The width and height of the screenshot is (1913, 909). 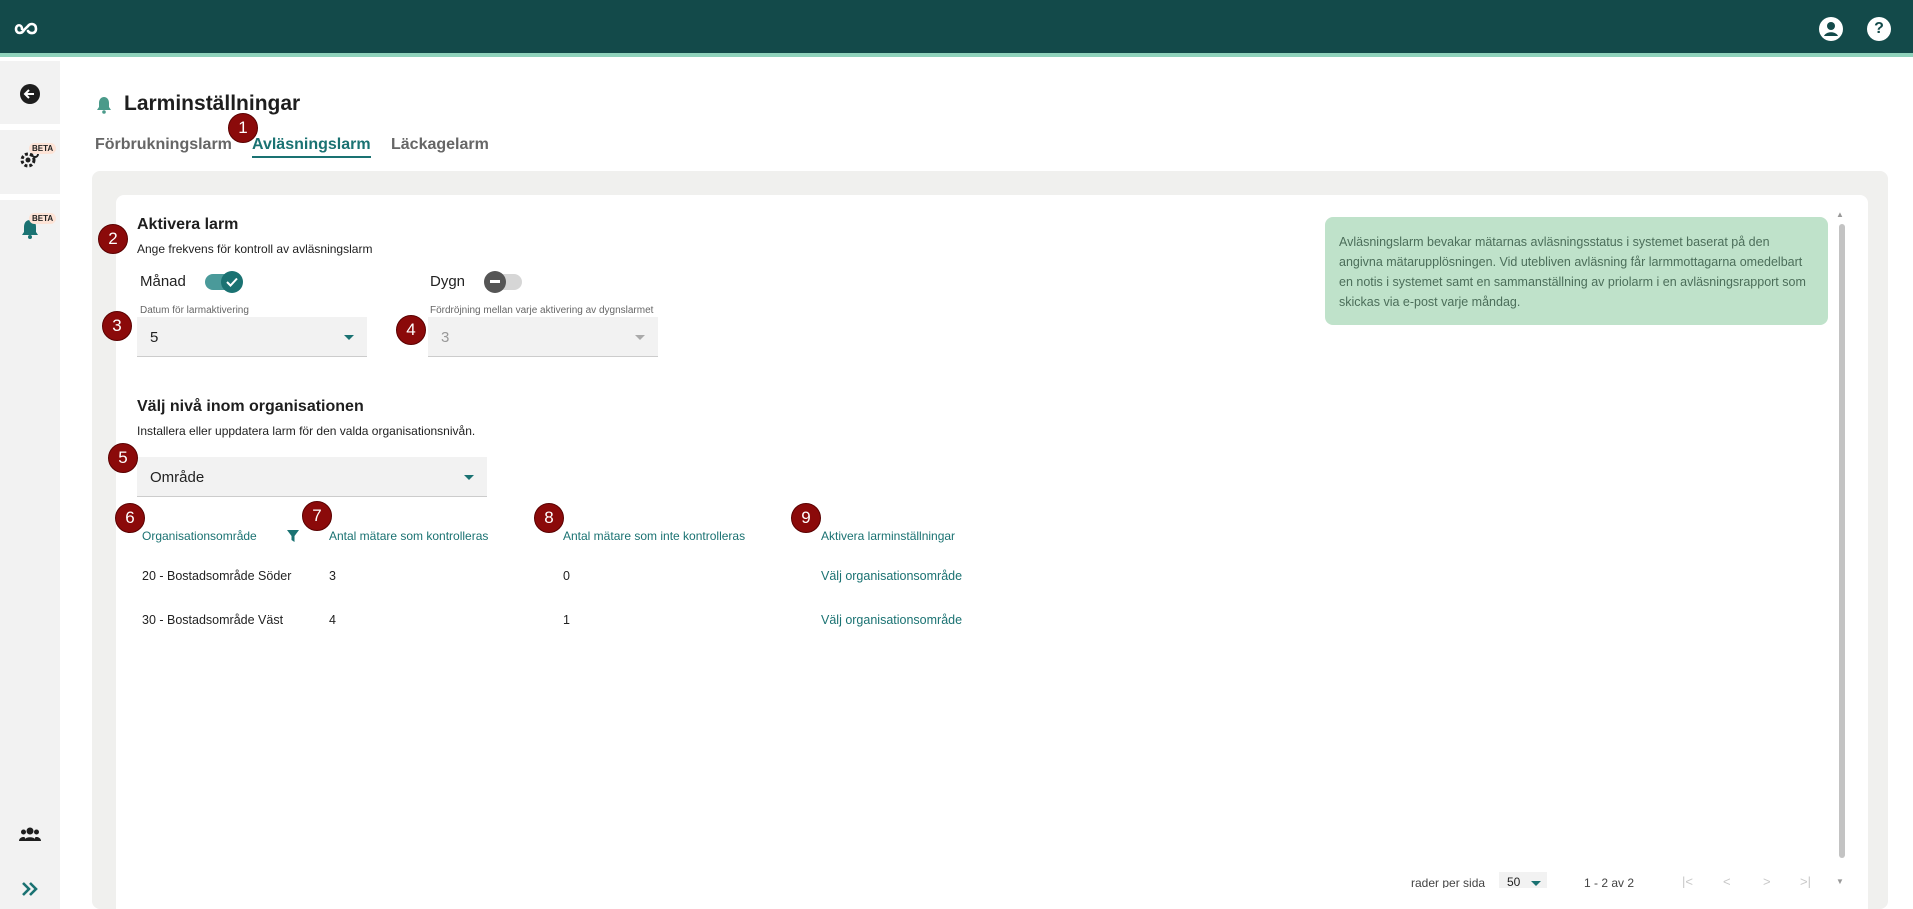 I want to click on org-level-select: Område, so click(x=312, y=477).